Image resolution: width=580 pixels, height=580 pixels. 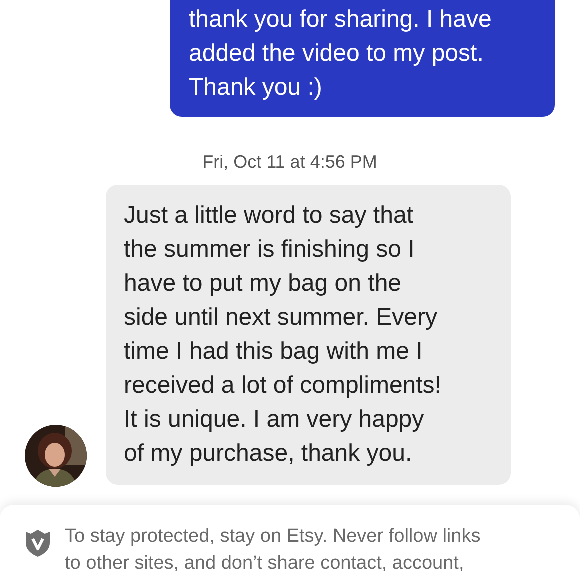 What do you see at coordinates (362, 58) in the screenshot?
I see `sent-message: thank you for sharing. I have added the video to my post. Thank you :)` at bounding box center [362, 58].